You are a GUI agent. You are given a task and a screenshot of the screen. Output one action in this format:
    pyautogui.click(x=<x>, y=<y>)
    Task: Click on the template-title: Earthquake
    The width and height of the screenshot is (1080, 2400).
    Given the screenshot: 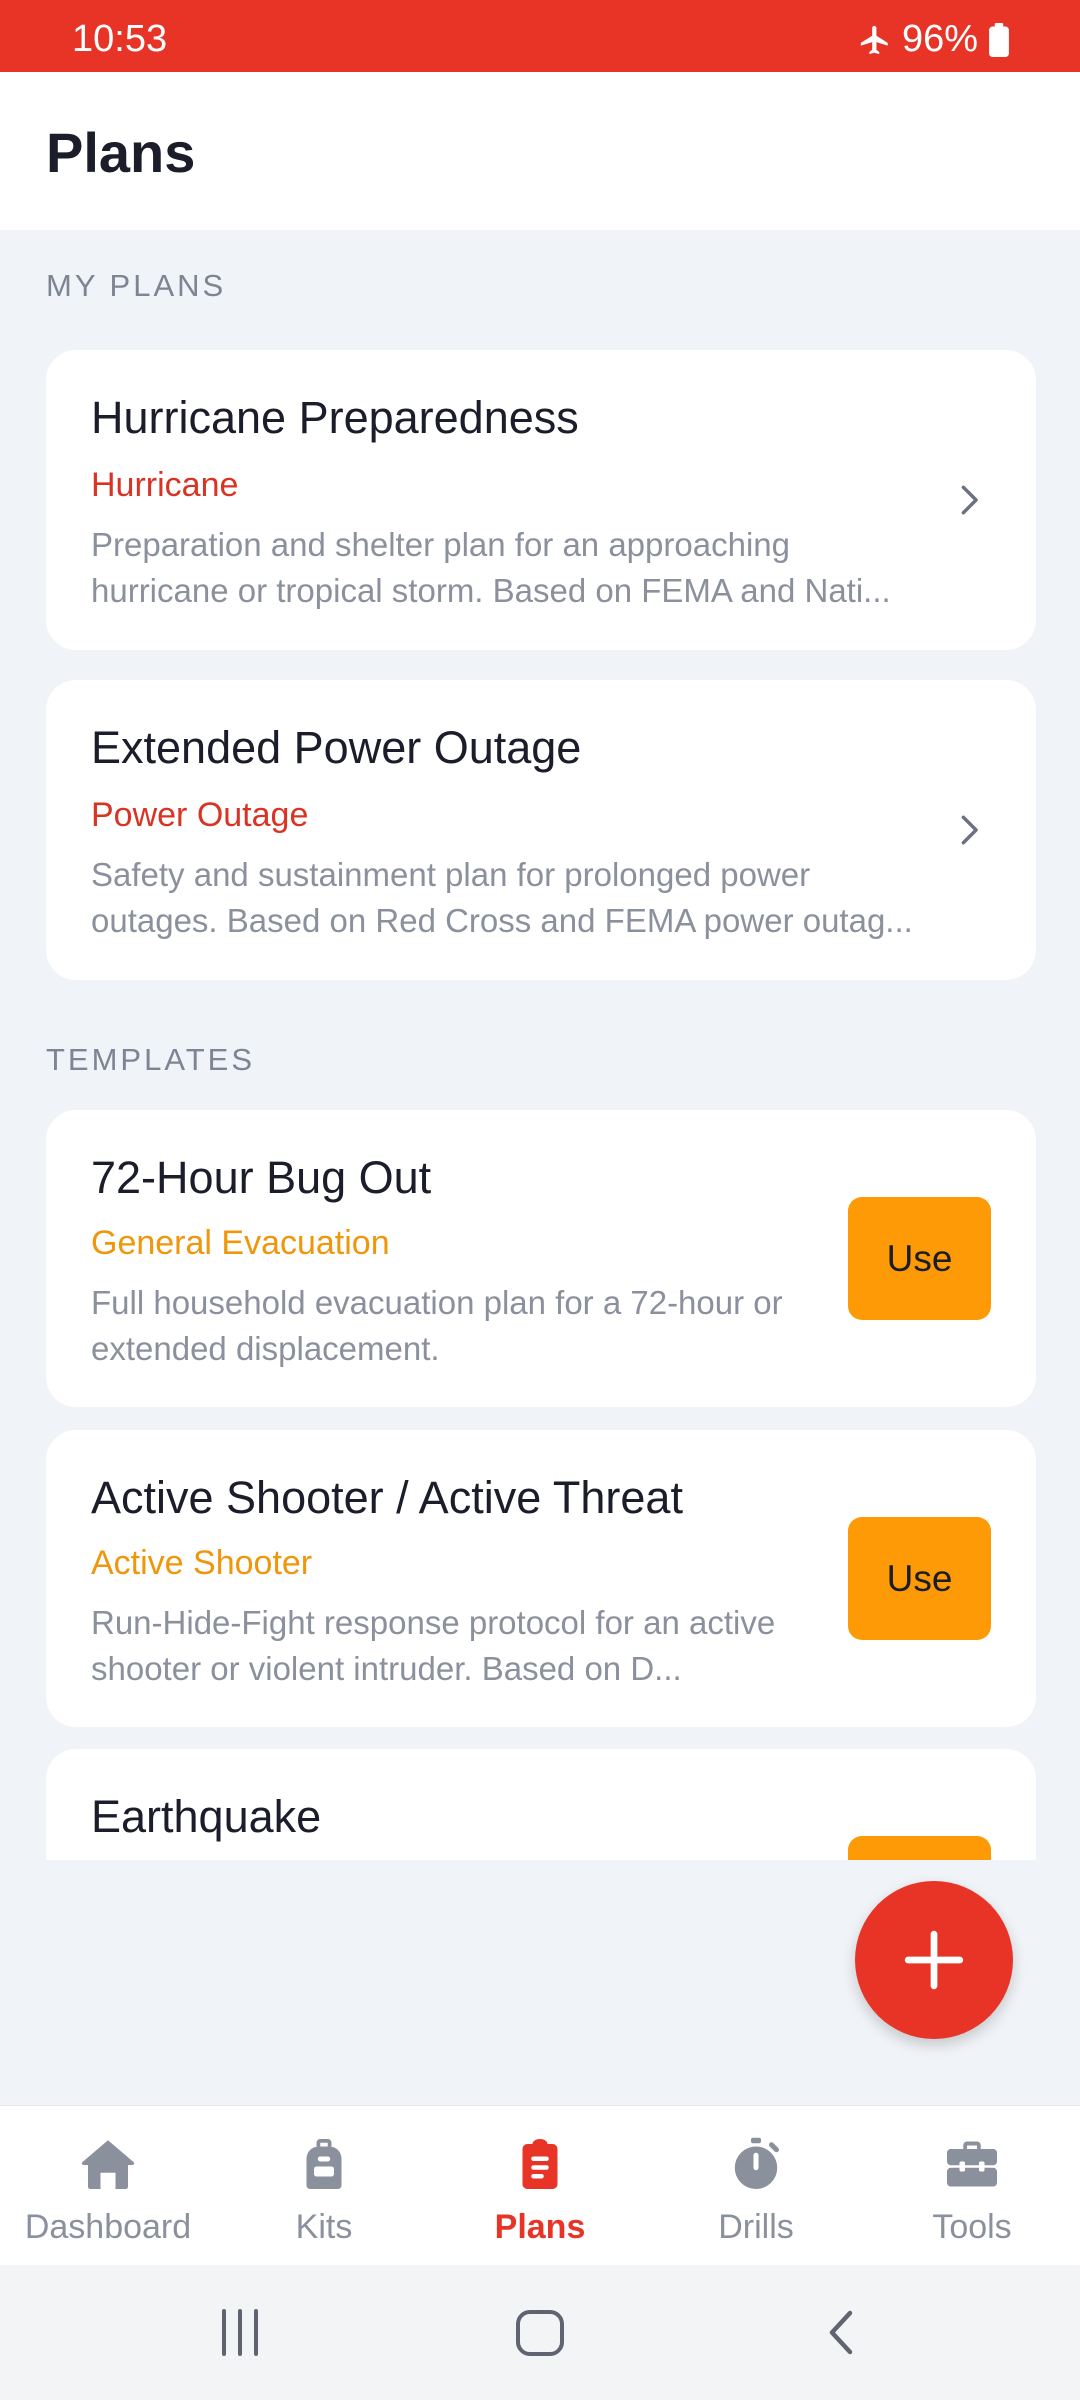 What is the action you would take?
    pyautogui.click(x=206, y=1816)
    